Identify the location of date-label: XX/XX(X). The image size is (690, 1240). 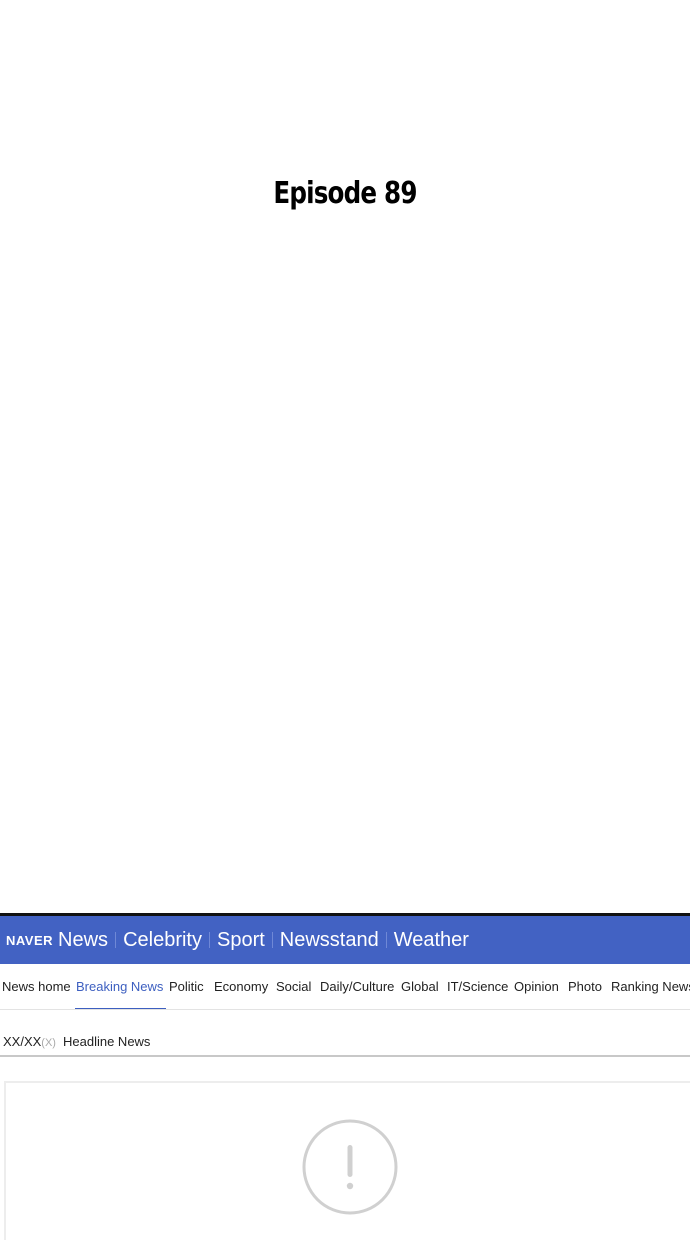
(29, 1041).